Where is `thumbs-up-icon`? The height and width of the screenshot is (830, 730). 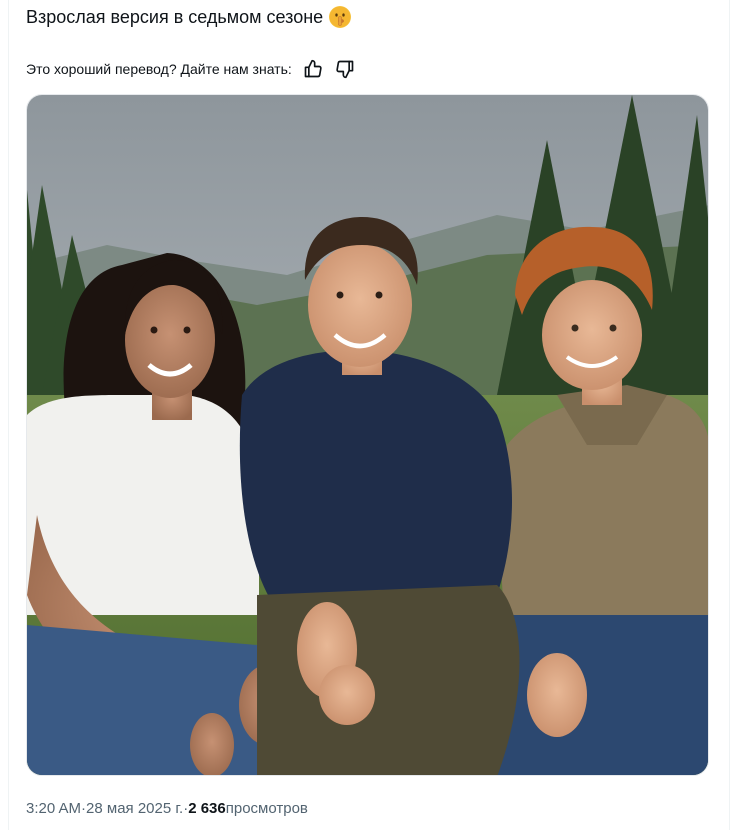 thumbs-up-icon is located at coordinates (313, 69).